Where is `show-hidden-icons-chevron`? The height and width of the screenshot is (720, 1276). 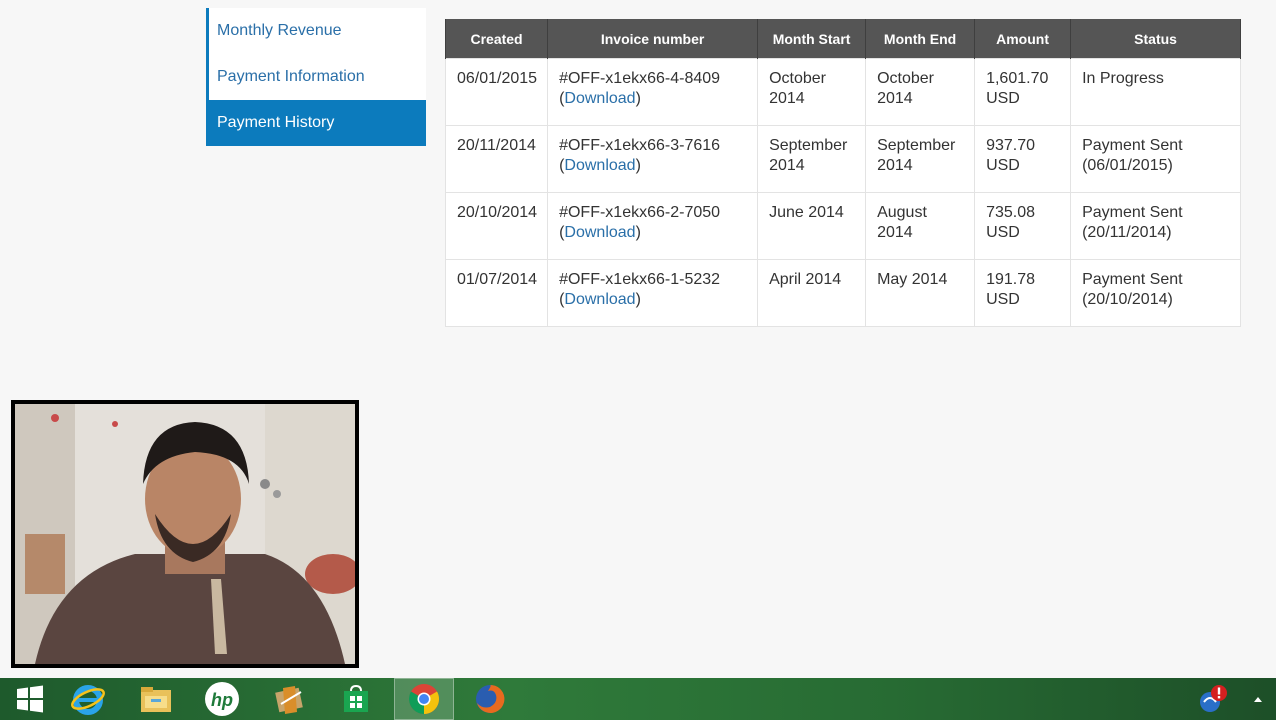 show-hidden-icons-chevron is located at coordinates (1258, 699).